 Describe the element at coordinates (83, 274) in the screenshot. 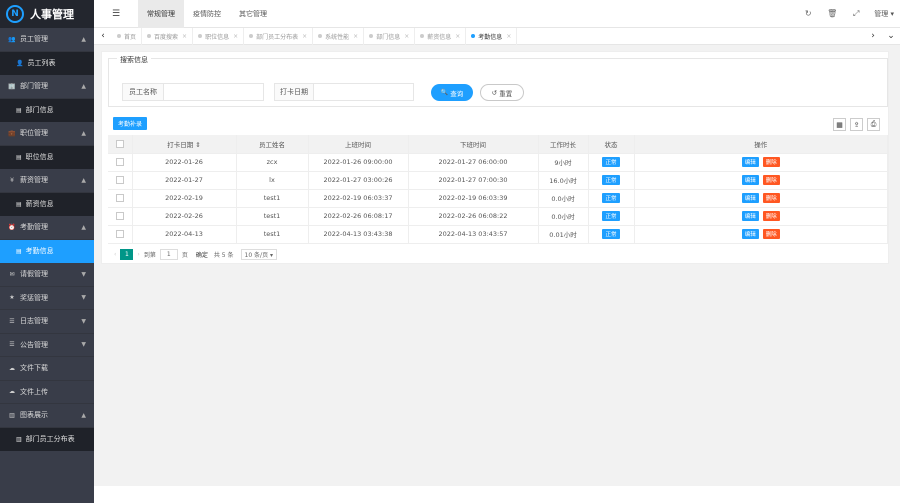

I see `chevron-icon: ▼` at that location.